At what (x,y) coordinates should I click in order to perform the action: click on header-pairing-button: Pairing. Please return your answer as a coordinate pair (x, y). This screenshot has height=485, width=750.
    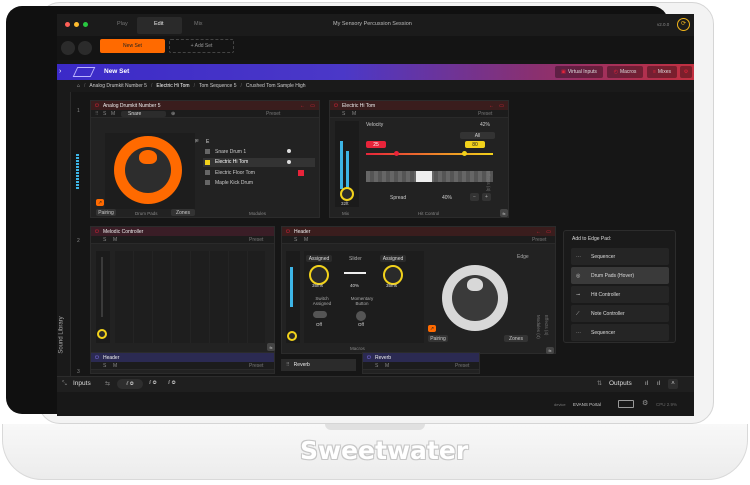
    Looking at the image, I should click on (438, 338).